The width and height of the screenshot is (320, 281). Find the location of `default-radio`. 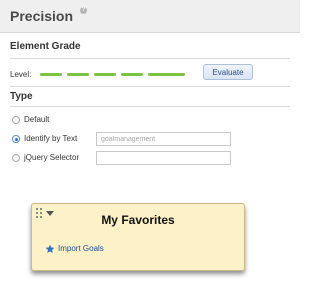

default-radio is located at coordinates (16, 120).